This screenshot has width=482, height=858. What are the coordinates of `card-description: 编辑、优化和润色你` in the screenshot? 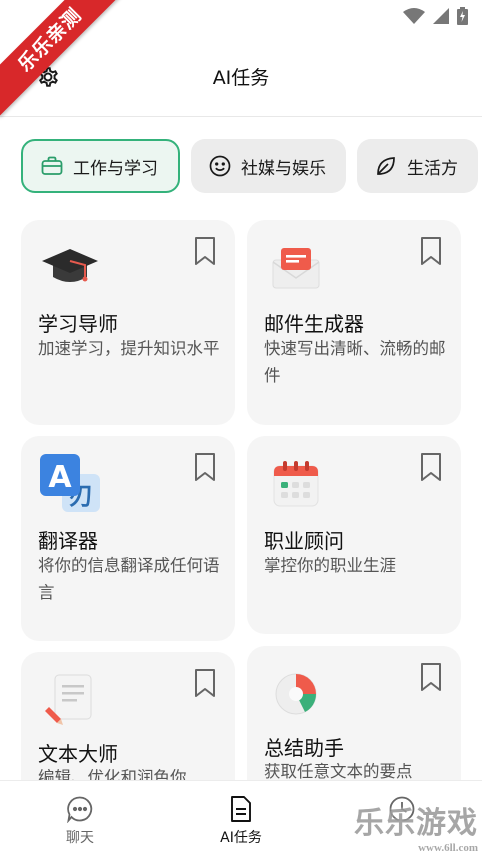 It's located at (112, 774).